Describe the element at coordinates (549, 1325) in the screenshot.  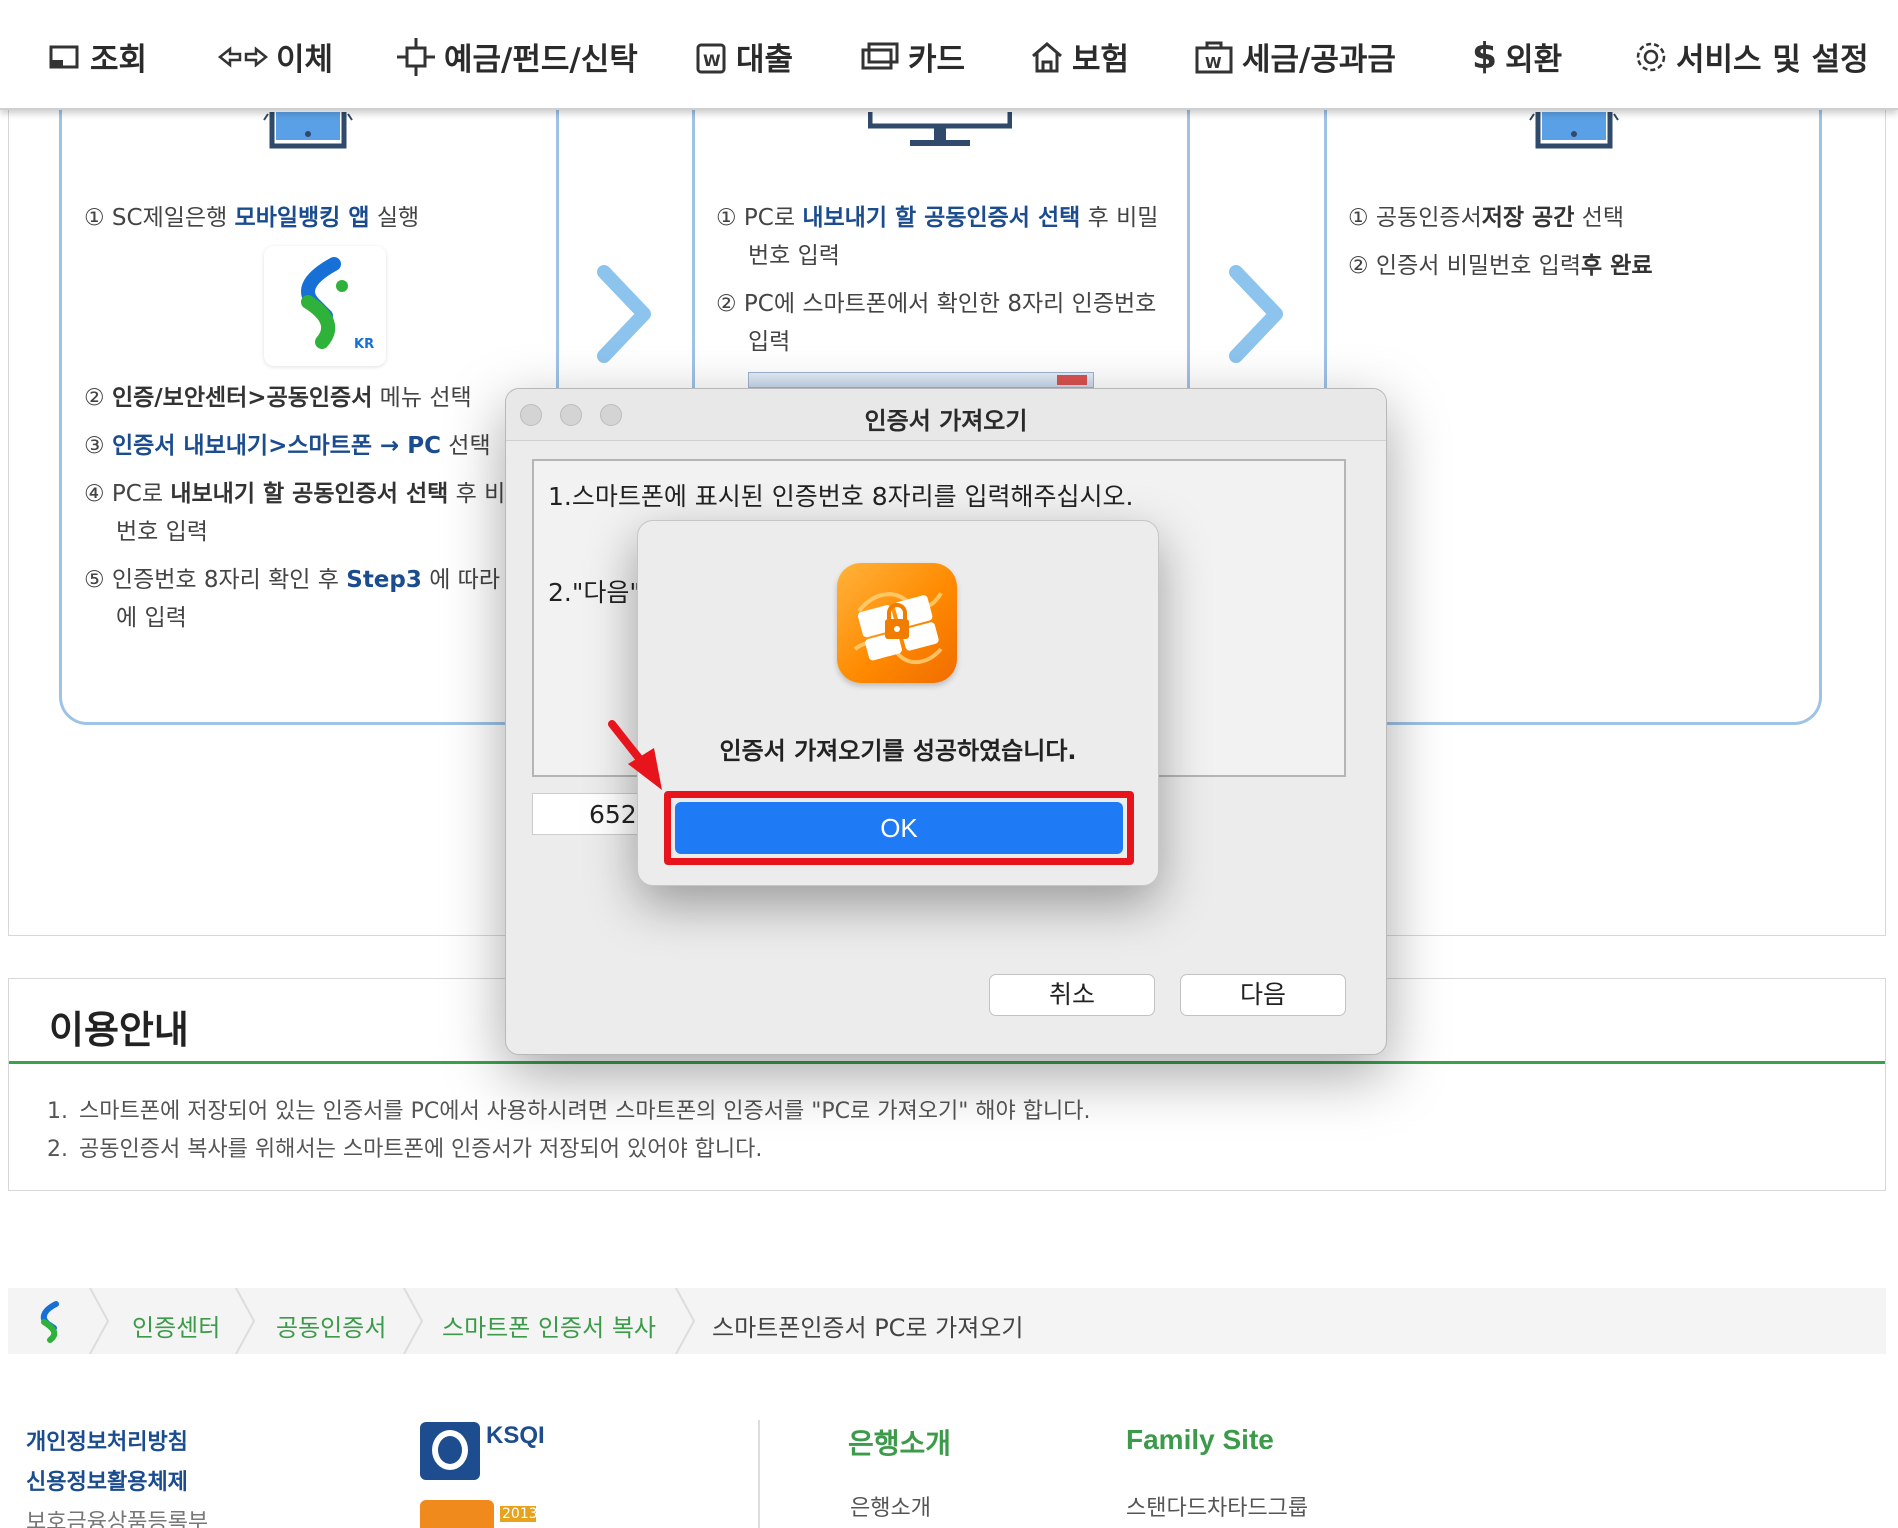
I see `breadcrumb-item: 스마트폰 인증서 복사` at that location.